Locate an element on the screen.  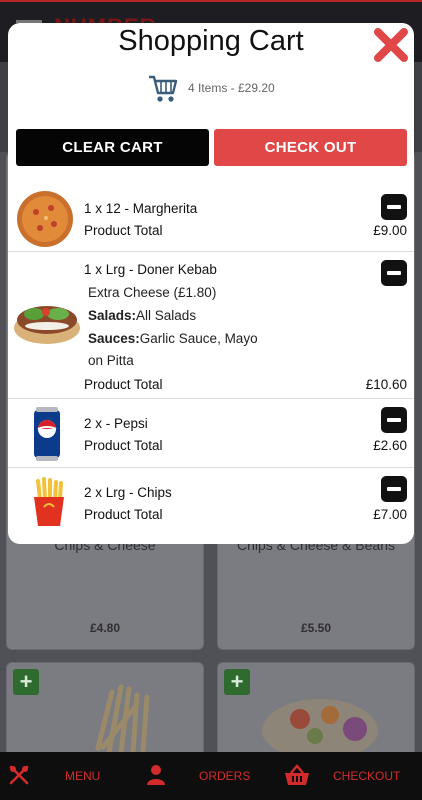
cart-item-option: Extra Cheese (£1.80) is located at coordinates (152, 292).